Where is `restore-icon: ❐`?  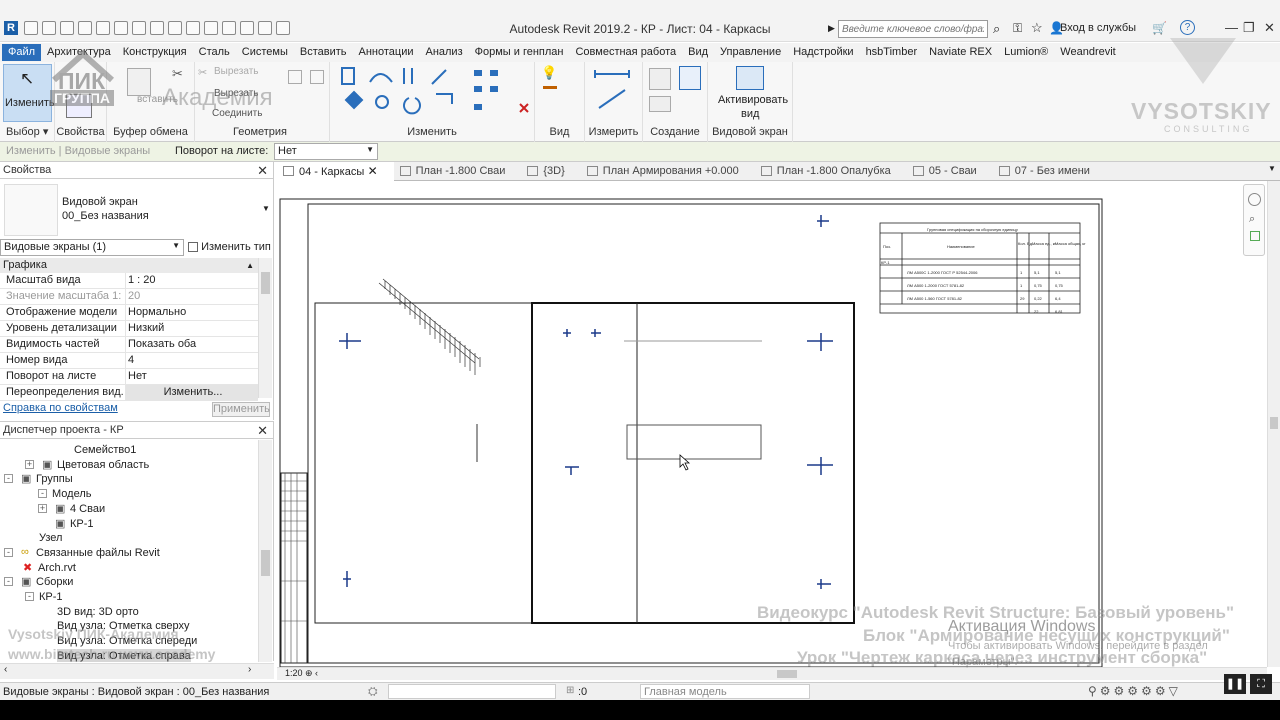
restore-icon: ❐ is located at coordinates (1249, 28).